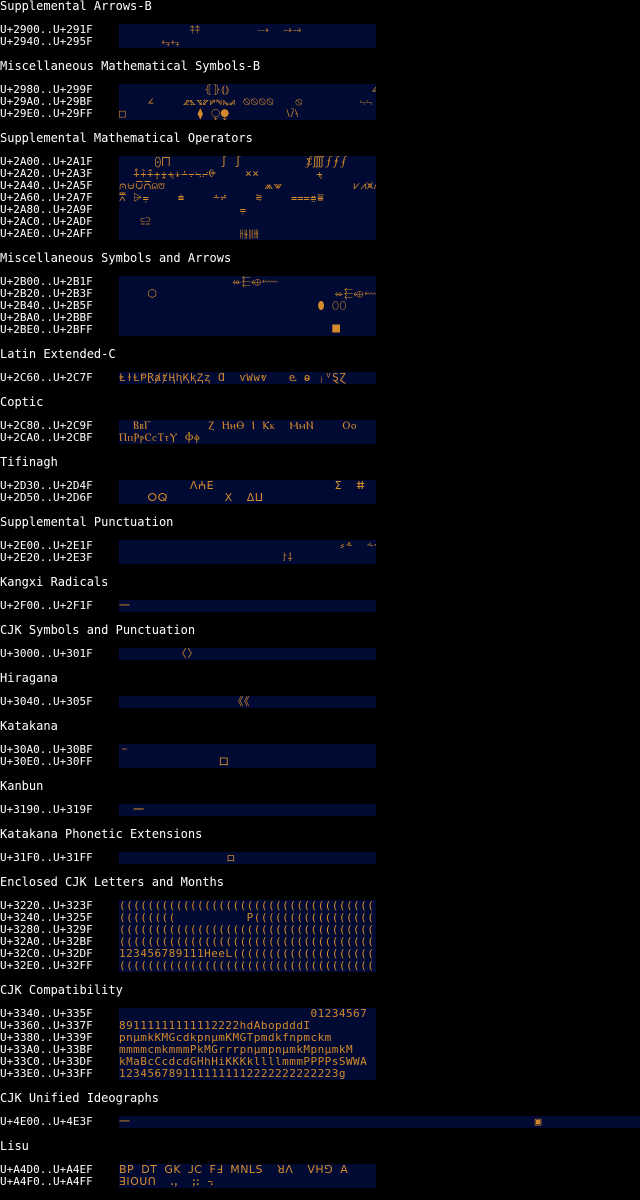 The width and height of the screenshot is (640, 1200). I want to click on range-label: U+2BE0..U+2BFF, so click(46, 329).